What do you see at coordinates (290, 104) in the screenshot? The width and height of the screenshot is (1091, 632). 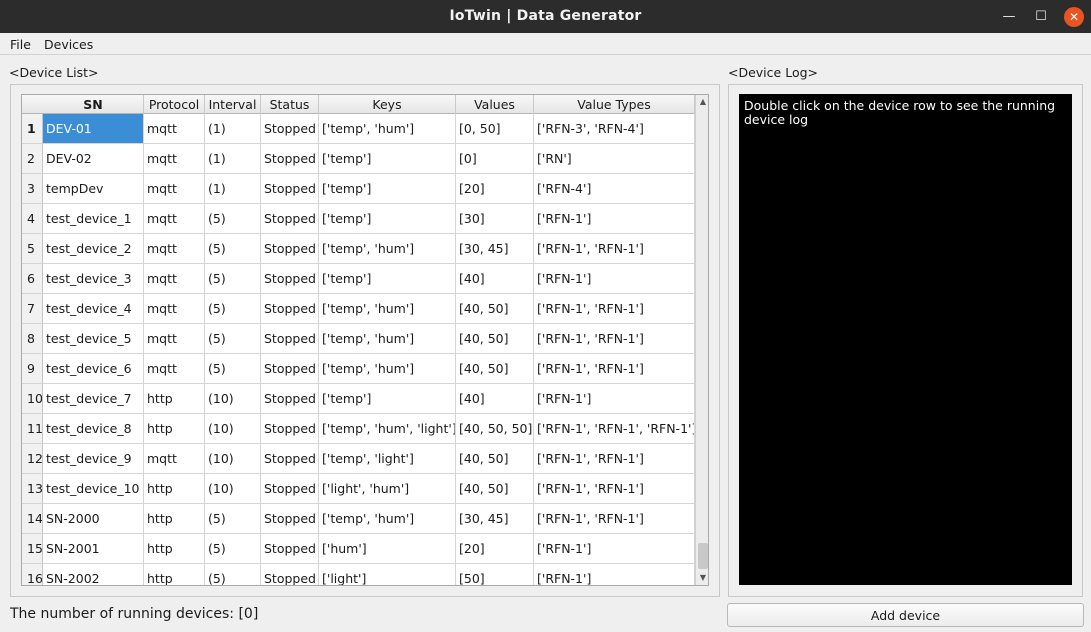 I see `column-header-status: Status` at bounding box center [290, 104].